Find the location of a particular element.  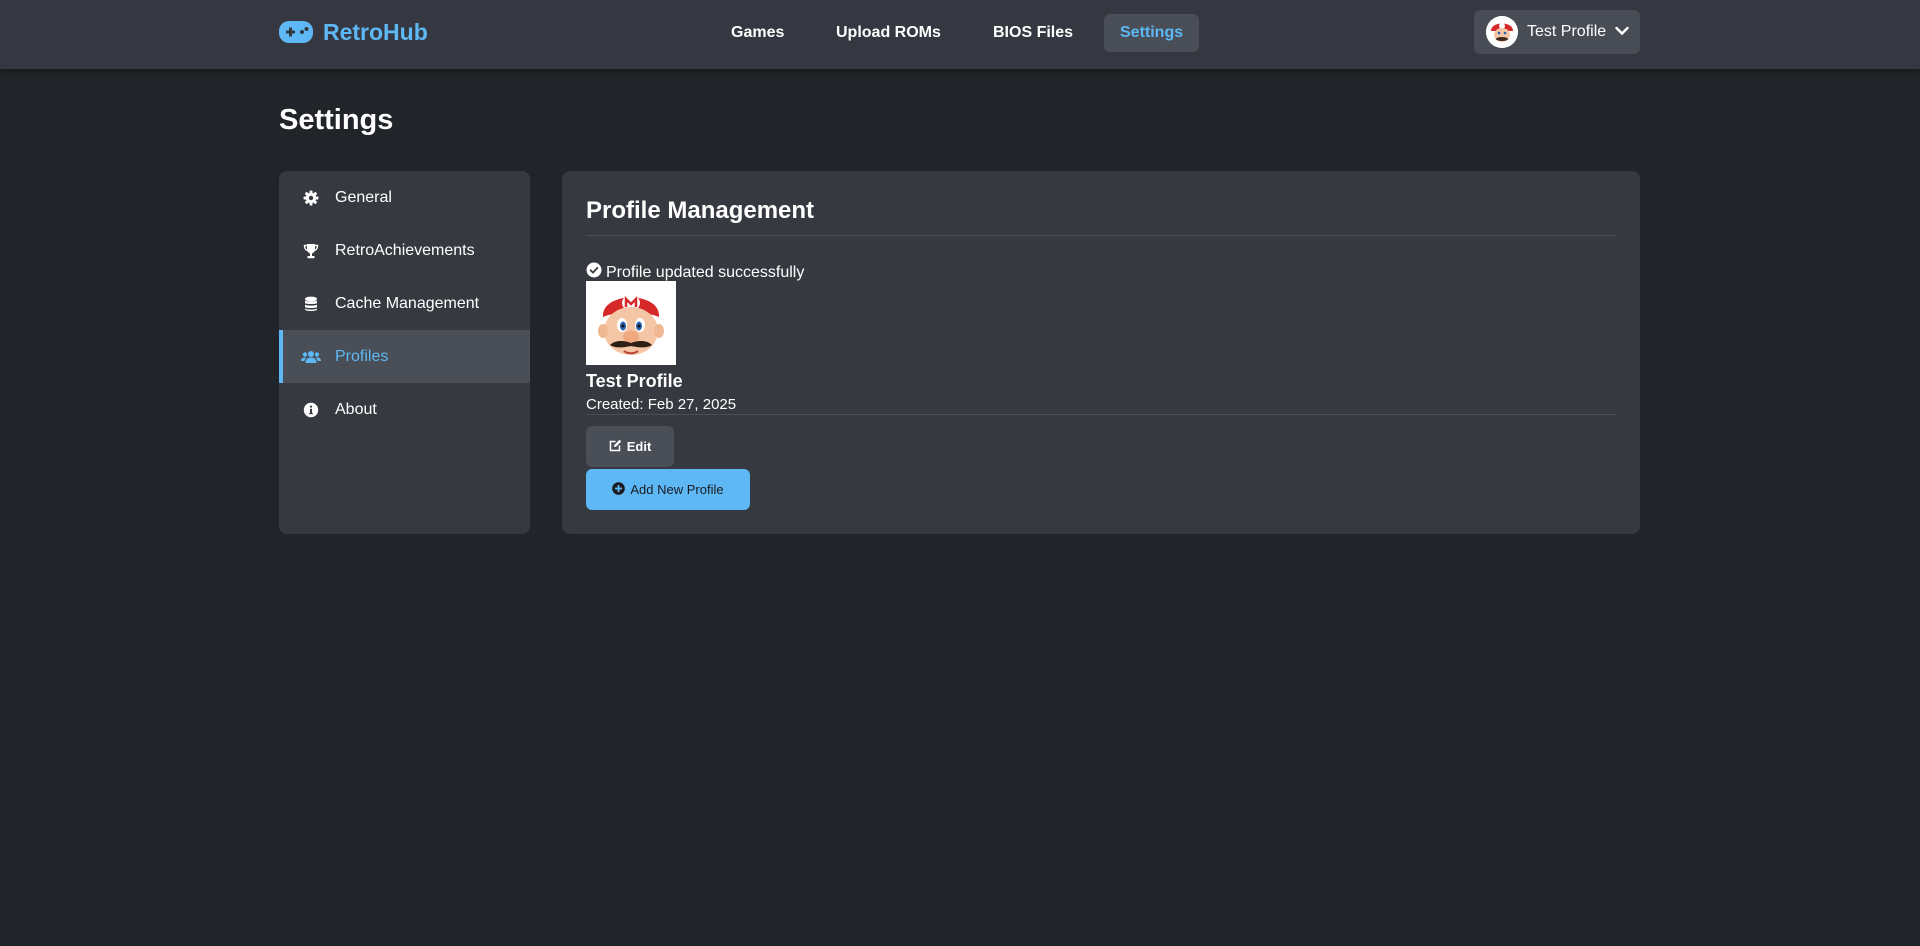

database-icon is located at coordinates (311, 304).